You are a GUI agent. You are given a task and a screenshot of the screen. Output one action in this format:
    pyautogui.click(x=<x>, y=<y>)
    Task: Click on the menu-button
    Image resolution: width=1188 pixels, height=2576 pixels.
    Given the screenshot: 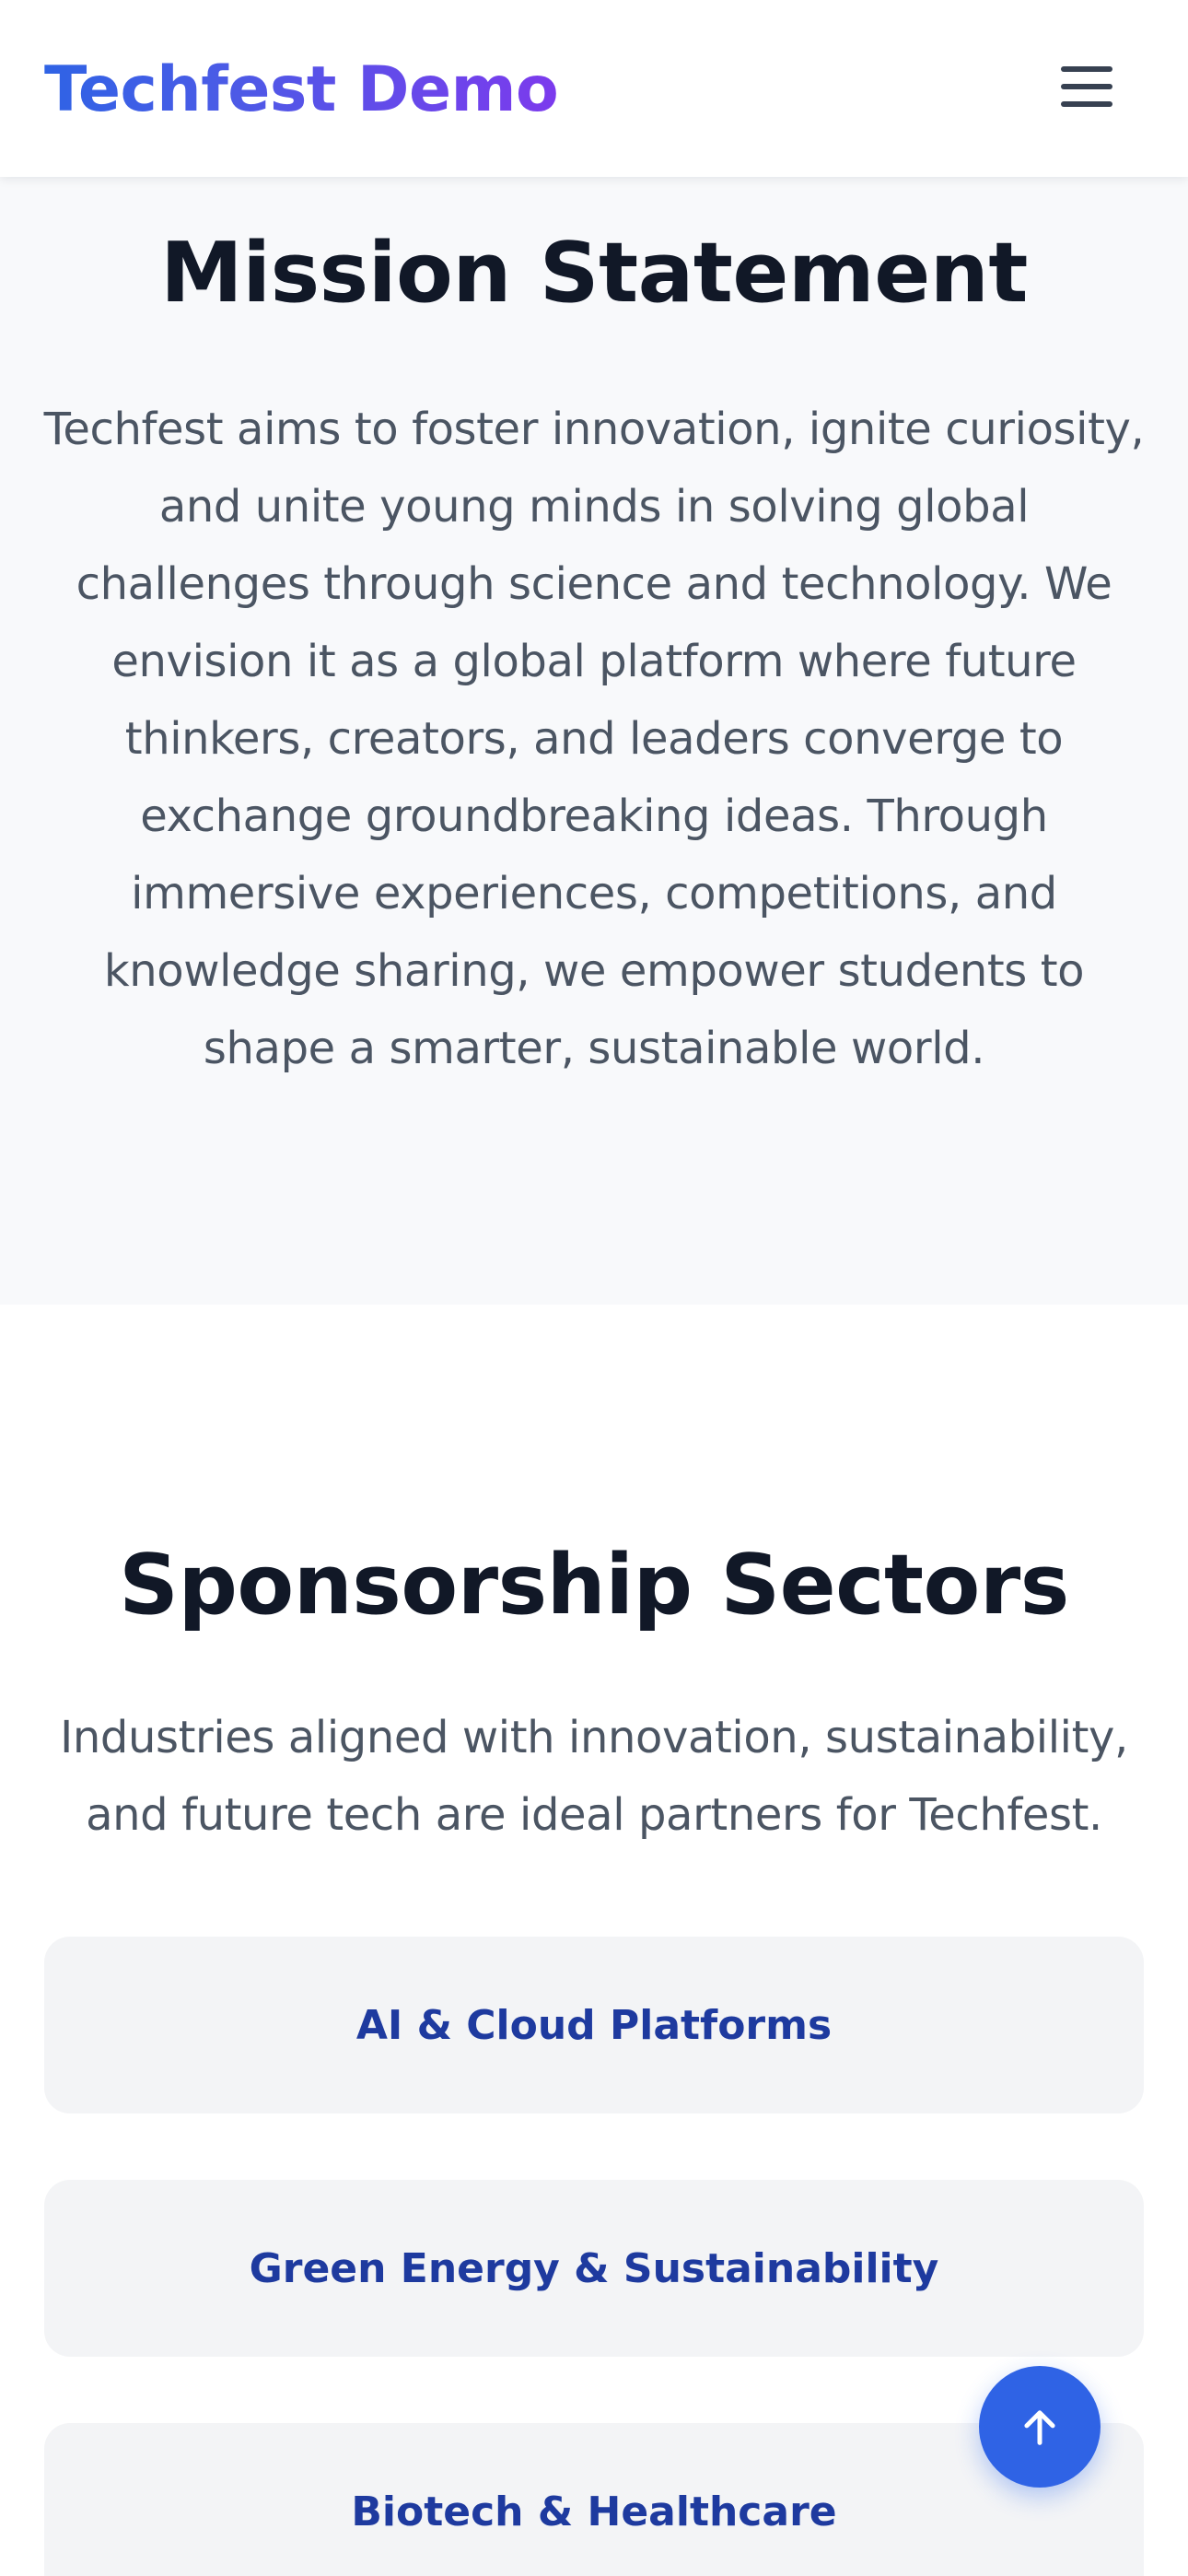 What is the action you would take?
    pyautogui.click(x=1087, y=86)
    